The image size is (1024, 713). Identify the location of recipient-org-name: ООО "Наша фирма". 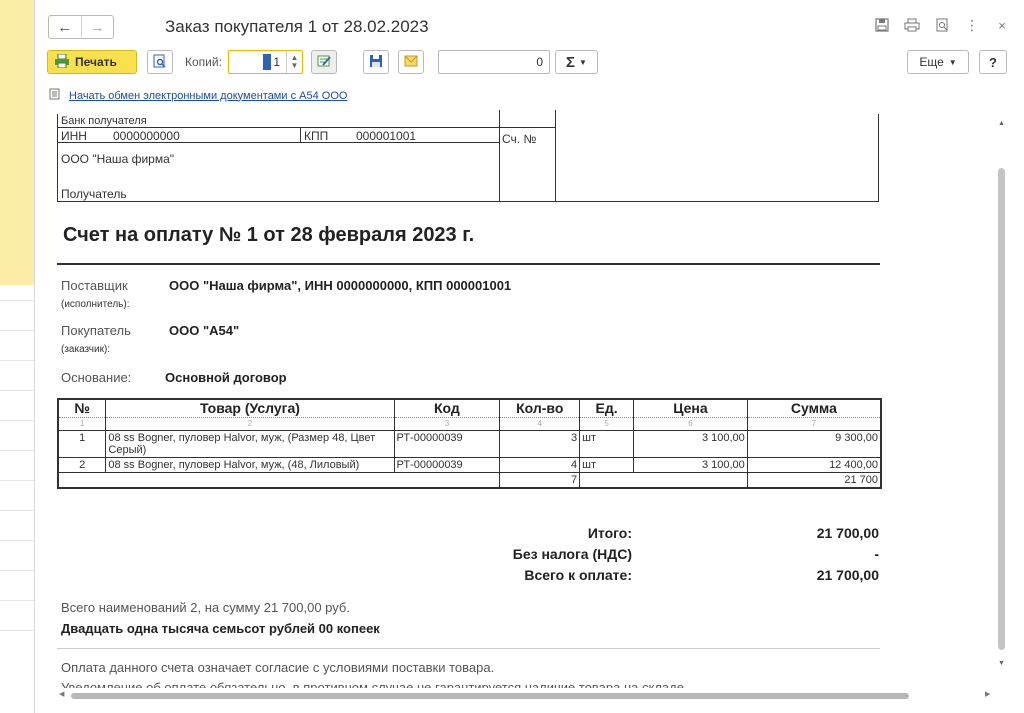
(118, 159).